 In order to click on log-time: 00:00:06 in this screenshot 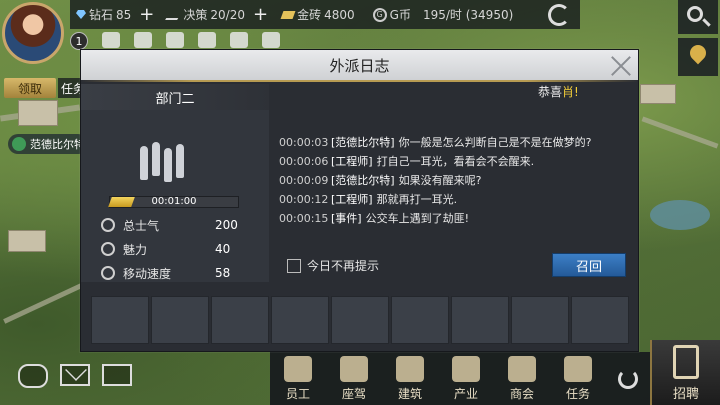, I will do `click(304, 161)`.